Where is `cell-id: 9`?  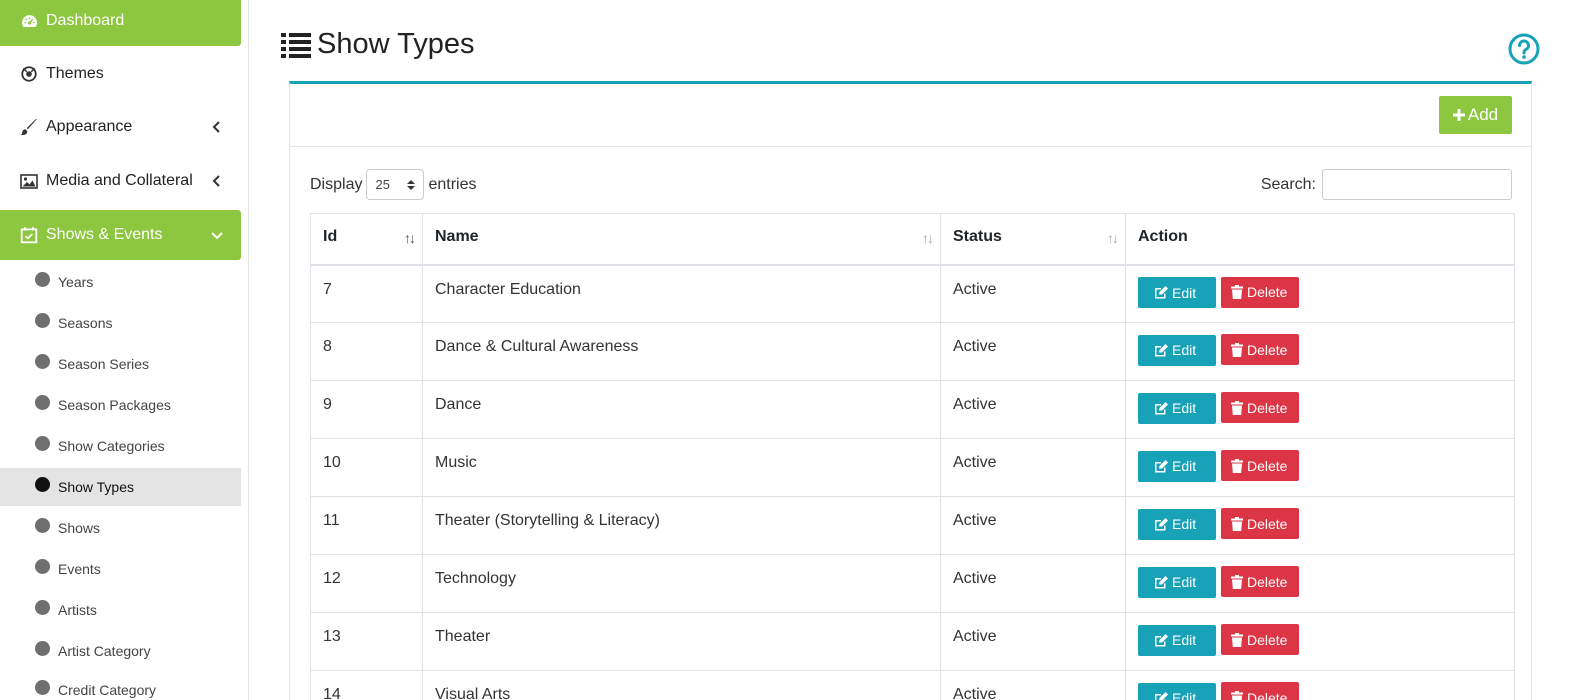 cell-id: 9 is located at coordinates (366, 409).